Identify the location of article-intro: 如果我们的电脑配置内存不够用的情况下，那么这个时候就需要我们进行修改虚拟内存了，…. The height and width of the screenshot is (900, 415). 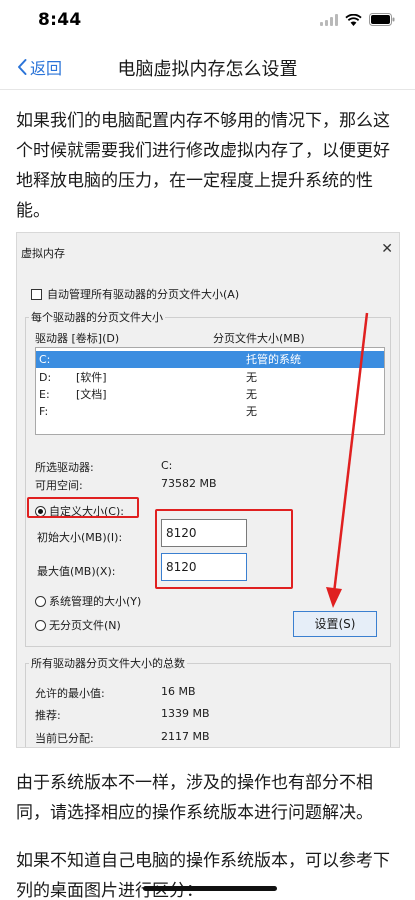
(203, 166).